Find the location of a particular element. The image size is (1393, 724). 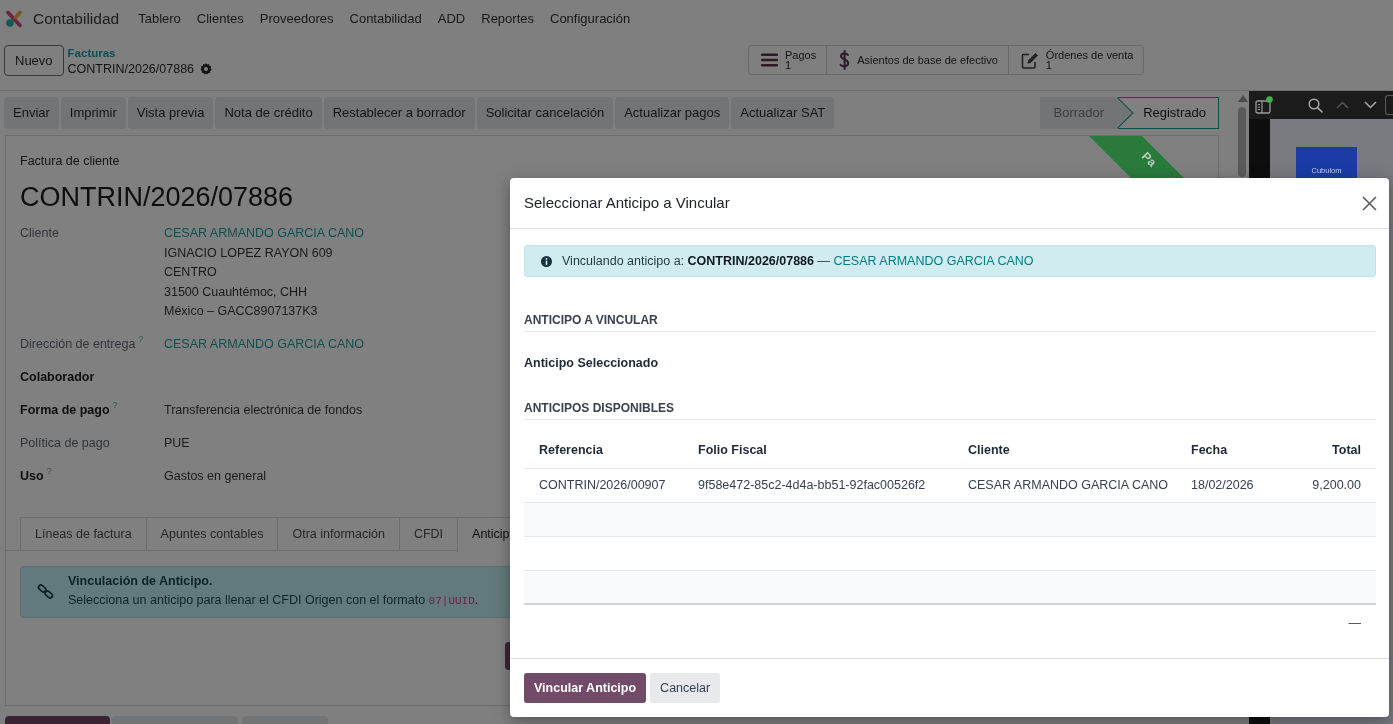

menu-item: Tablero is located at coordinates (159, 18).